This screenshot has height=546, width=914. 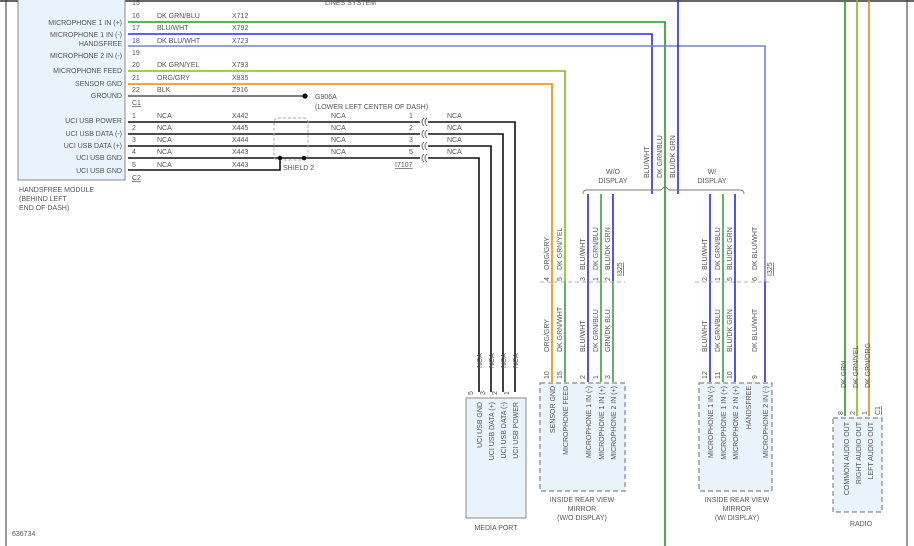 What do you see at coordinates (240, 41) in the screenshot?
I see `circuit-id: X723` at bounding box center [240, 41].